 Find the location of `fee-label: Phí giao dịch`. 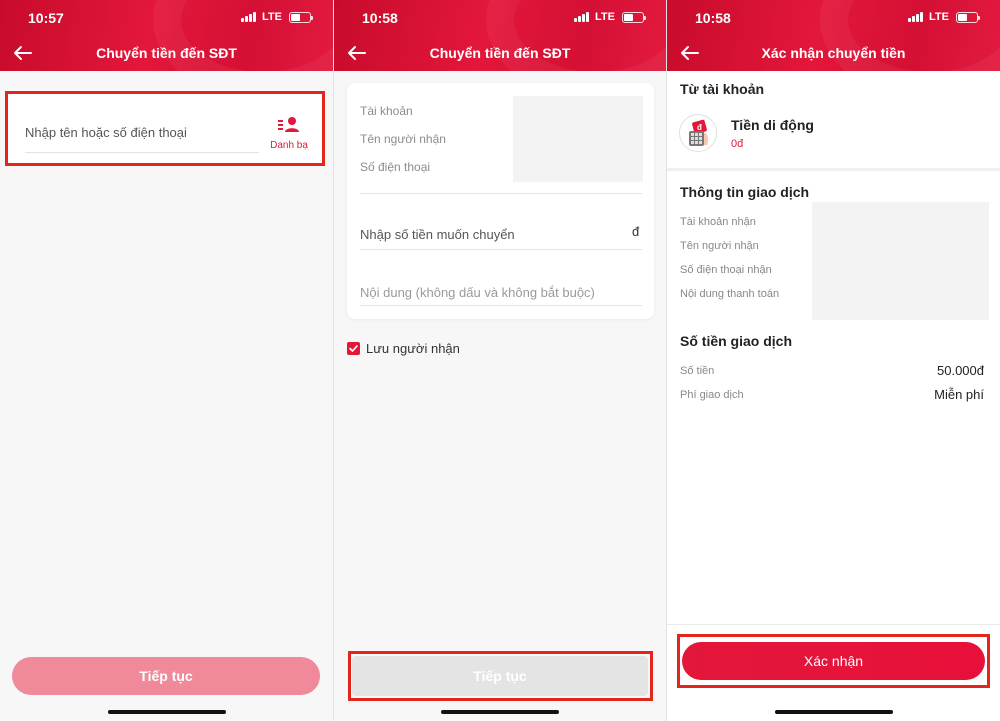

fee-label: Phí giao dịch is located at coordinates (712, 395).